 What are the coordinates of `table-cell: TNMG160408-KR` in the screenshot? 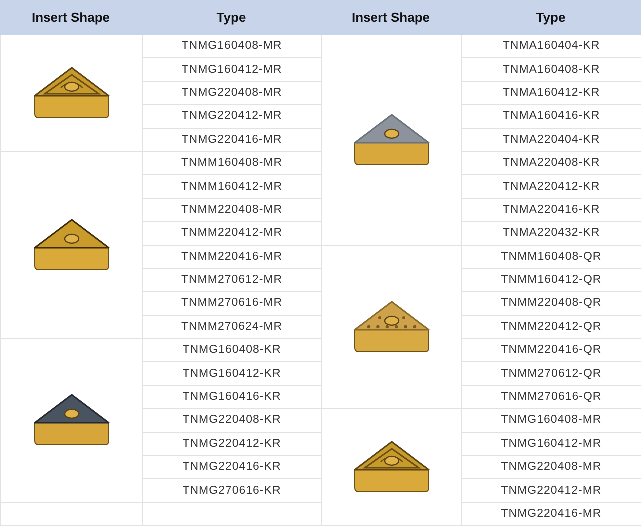 It's located at (231, 350).